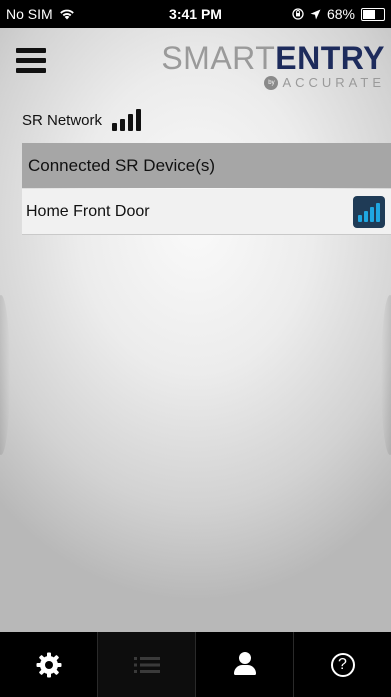 The image size is (391, 697). I want to click on battery-fill, so click(369, 14).